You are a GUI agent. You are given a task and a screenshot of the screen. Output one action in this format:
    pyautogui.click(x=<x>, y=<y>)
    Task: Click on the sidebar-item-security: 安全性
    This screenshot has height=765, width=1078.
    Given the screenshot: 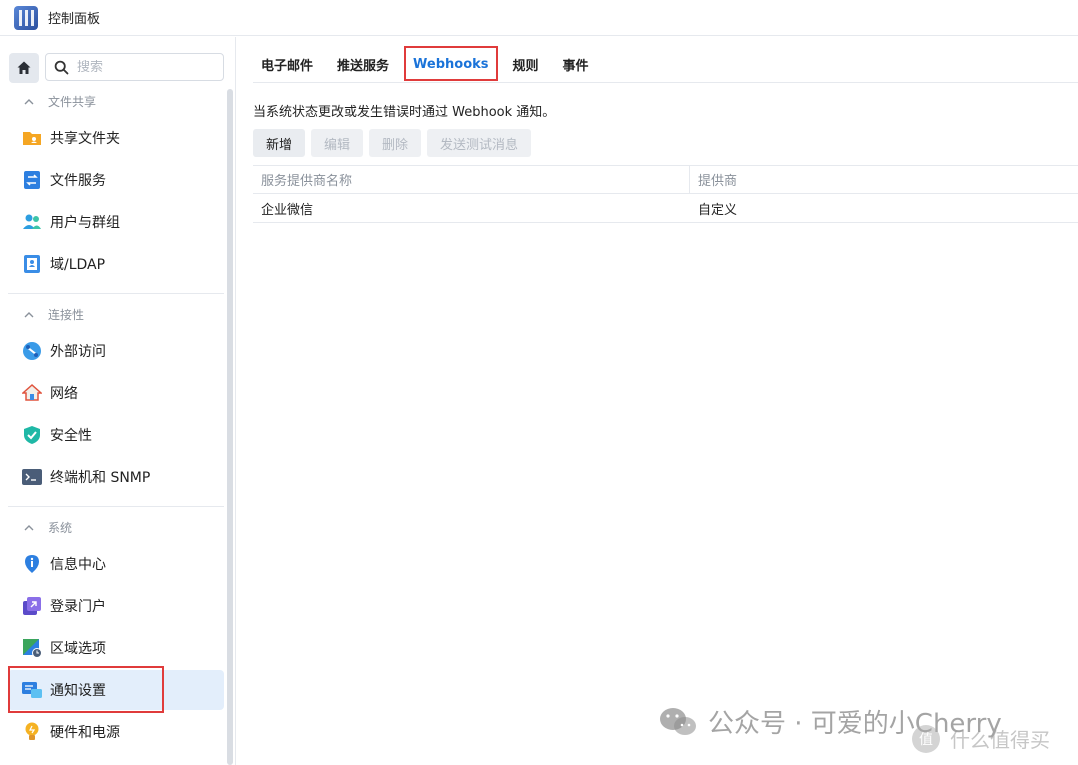 What is the action you would take?
    pyautogui.click(x=116, y=435)
    